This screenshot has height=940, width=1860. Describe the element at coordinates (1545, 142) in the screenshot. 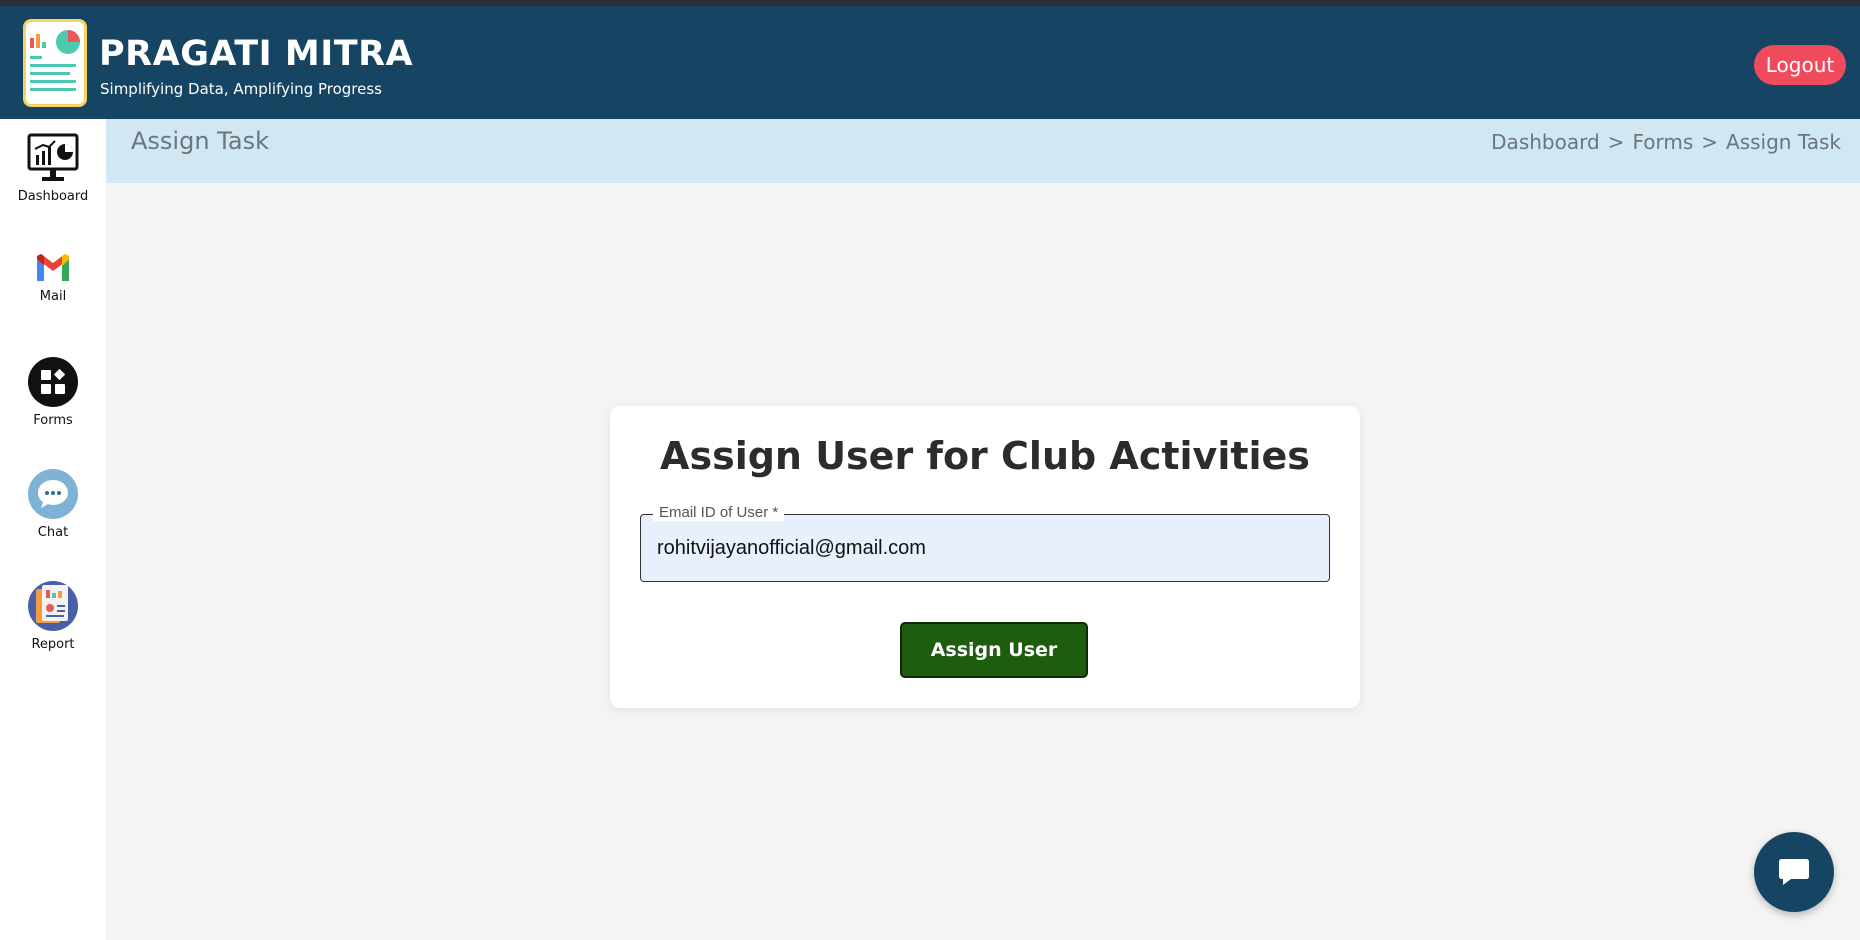

I see `breadcrumb-dashboard: Dashboard` at that location.